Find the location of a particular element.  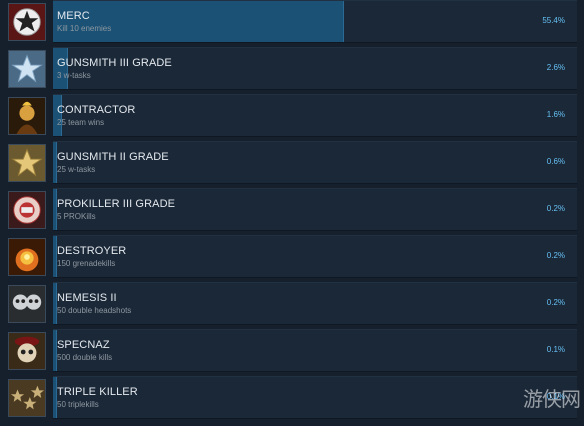

triple-stars-icon is located at coordinates (27, 397).